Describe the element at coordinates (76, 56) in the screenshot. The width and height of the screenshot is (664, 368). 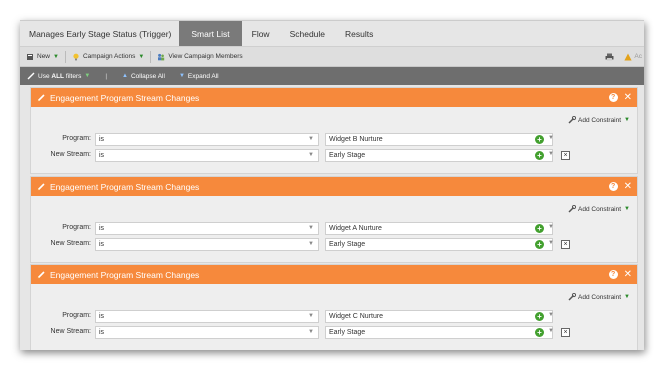
I see `lightbulb-icon` at that location.